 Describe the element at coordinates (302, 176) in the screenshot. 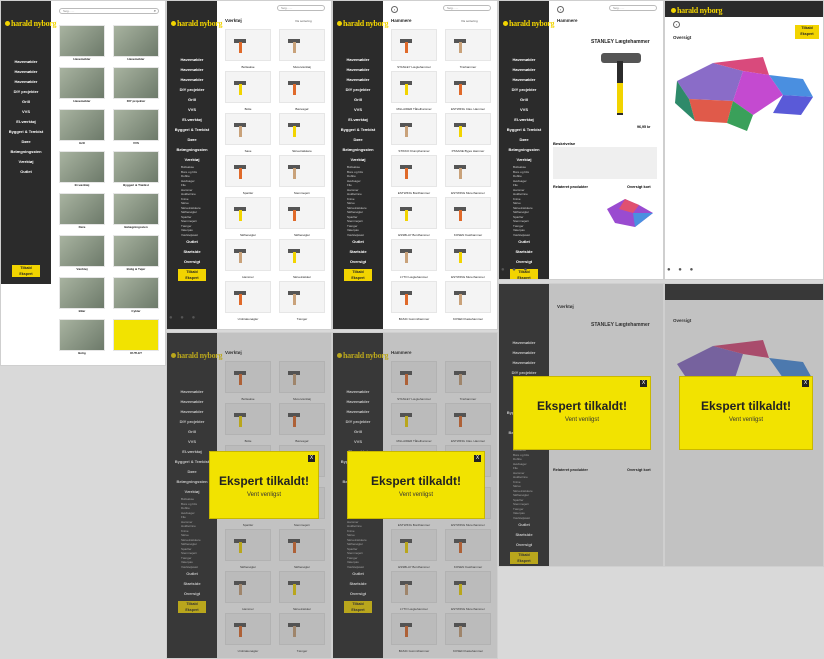

I see `product-tile: Stemmejern` at that location.